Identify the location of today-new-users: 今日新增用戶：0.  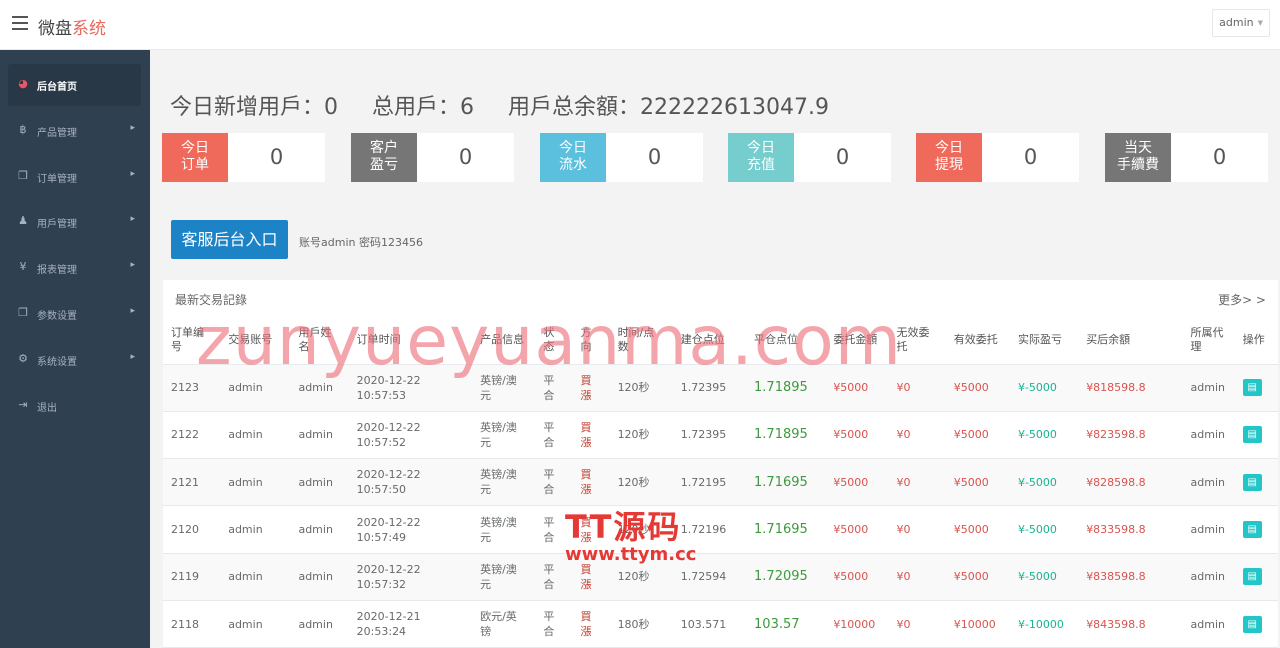
(254, 107).